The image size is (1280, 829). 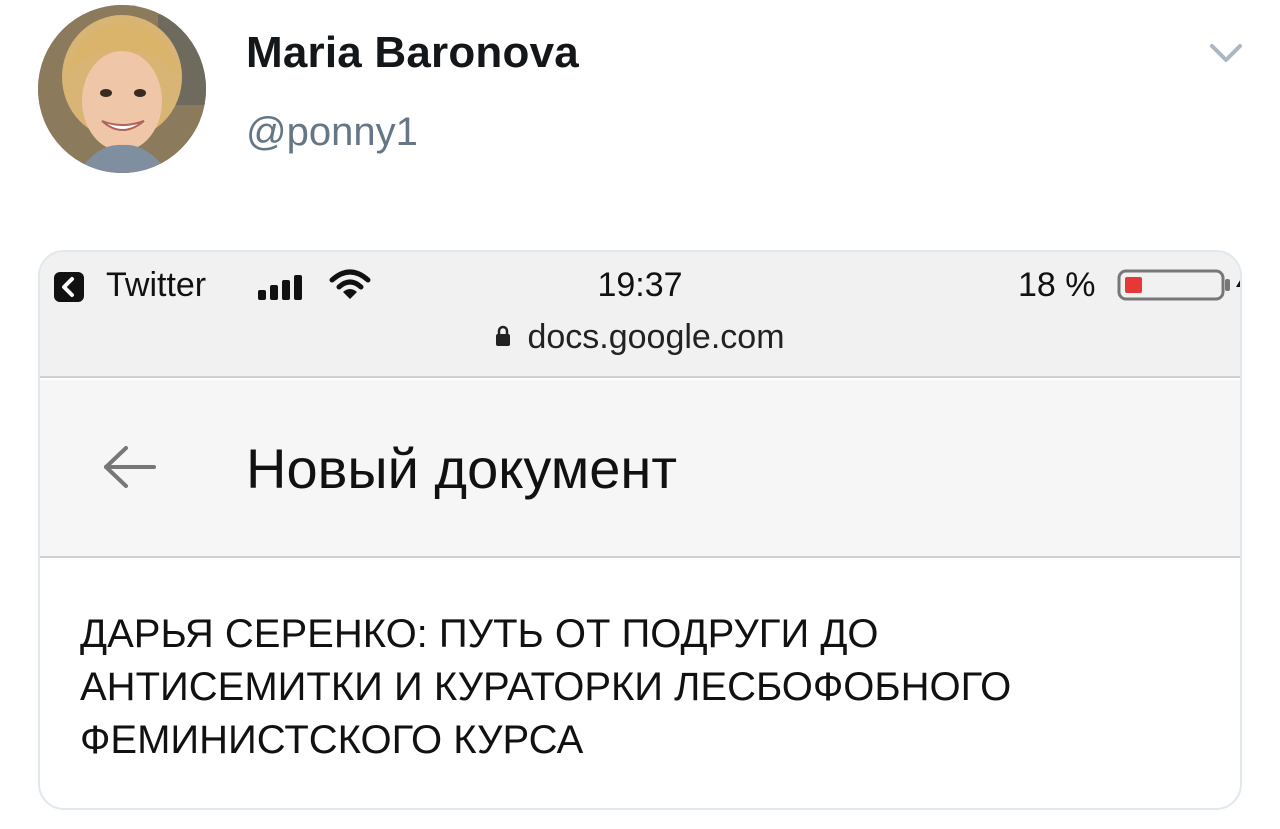 I want to click on lock-icon, so click(x=503, y=336).